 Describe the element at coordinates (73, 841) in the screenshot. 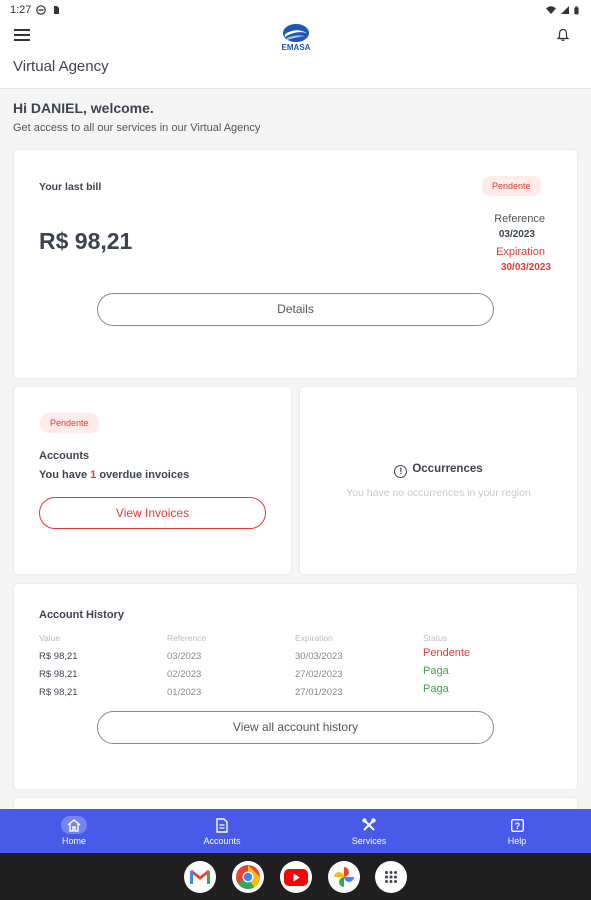

I see `nav-home-label: Home` at that location.